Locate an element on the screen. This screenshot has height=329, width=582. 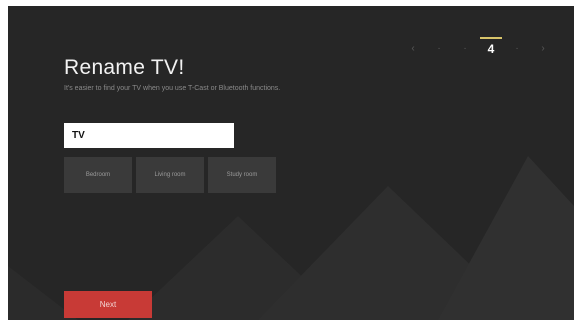
name-presets: Bedroom Living room Study room is located at coordinates (170, 175).